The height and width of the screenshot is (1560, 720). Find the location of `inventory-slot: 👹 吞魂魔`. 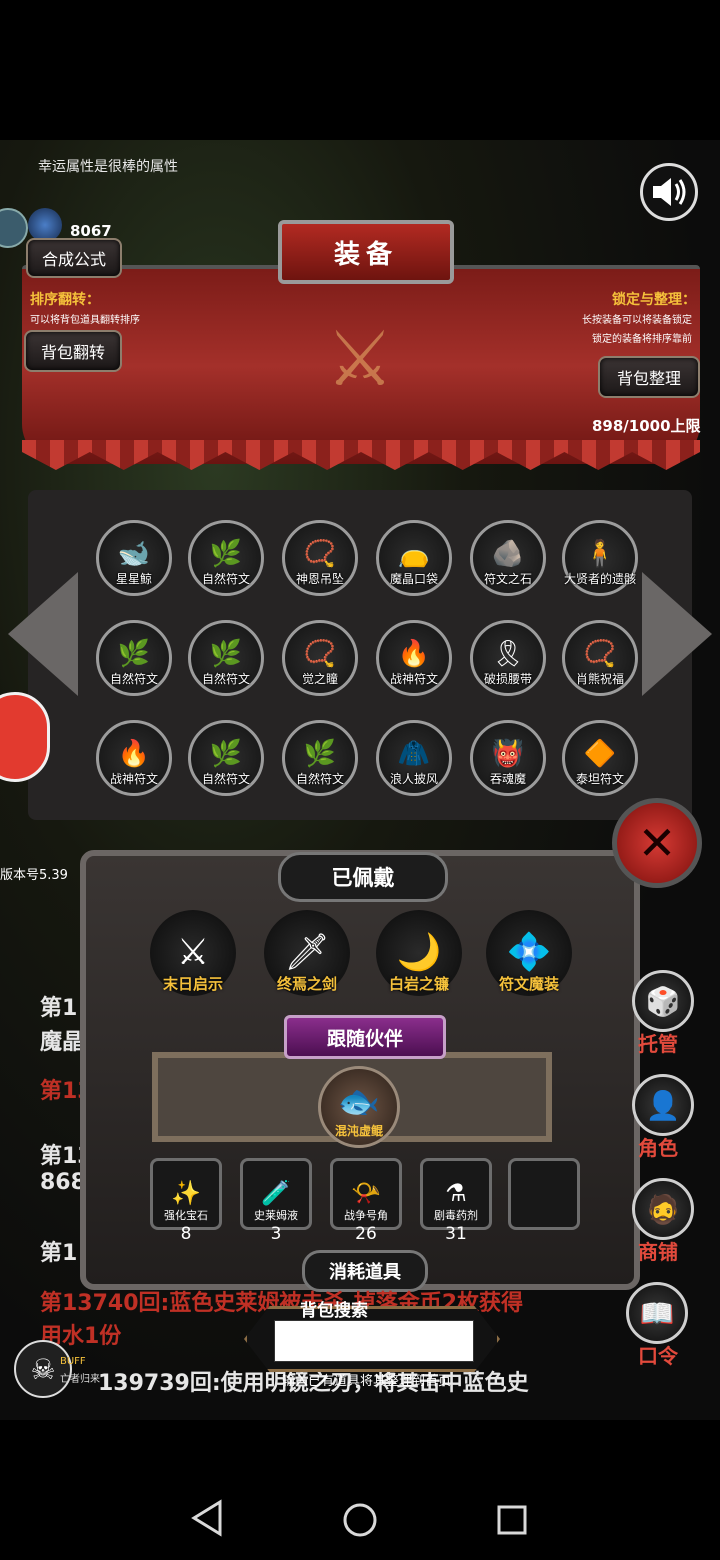

inventory-slot: 👹 吞魂魔 is located at coordinates (508, 758).